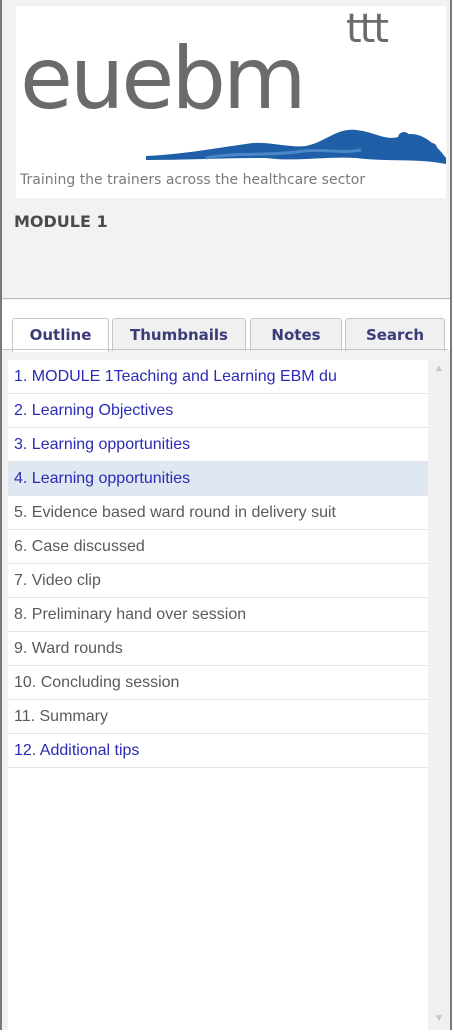 This screenshot has width=454, height=1032. Describe the element at coordinates (218, 751) in the screenshot. I see `outline-item: 12. Additional tips` at that location.